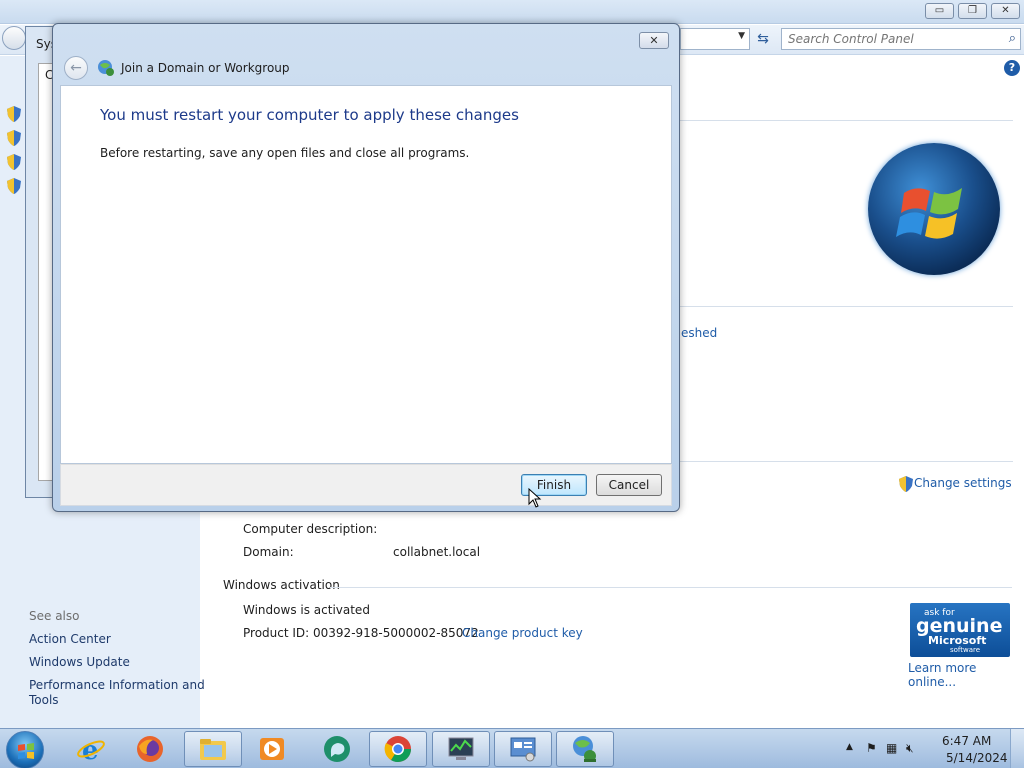 The height and width of the screenshot is (768, 1024). I want to click on search-input, so click(893, 39).